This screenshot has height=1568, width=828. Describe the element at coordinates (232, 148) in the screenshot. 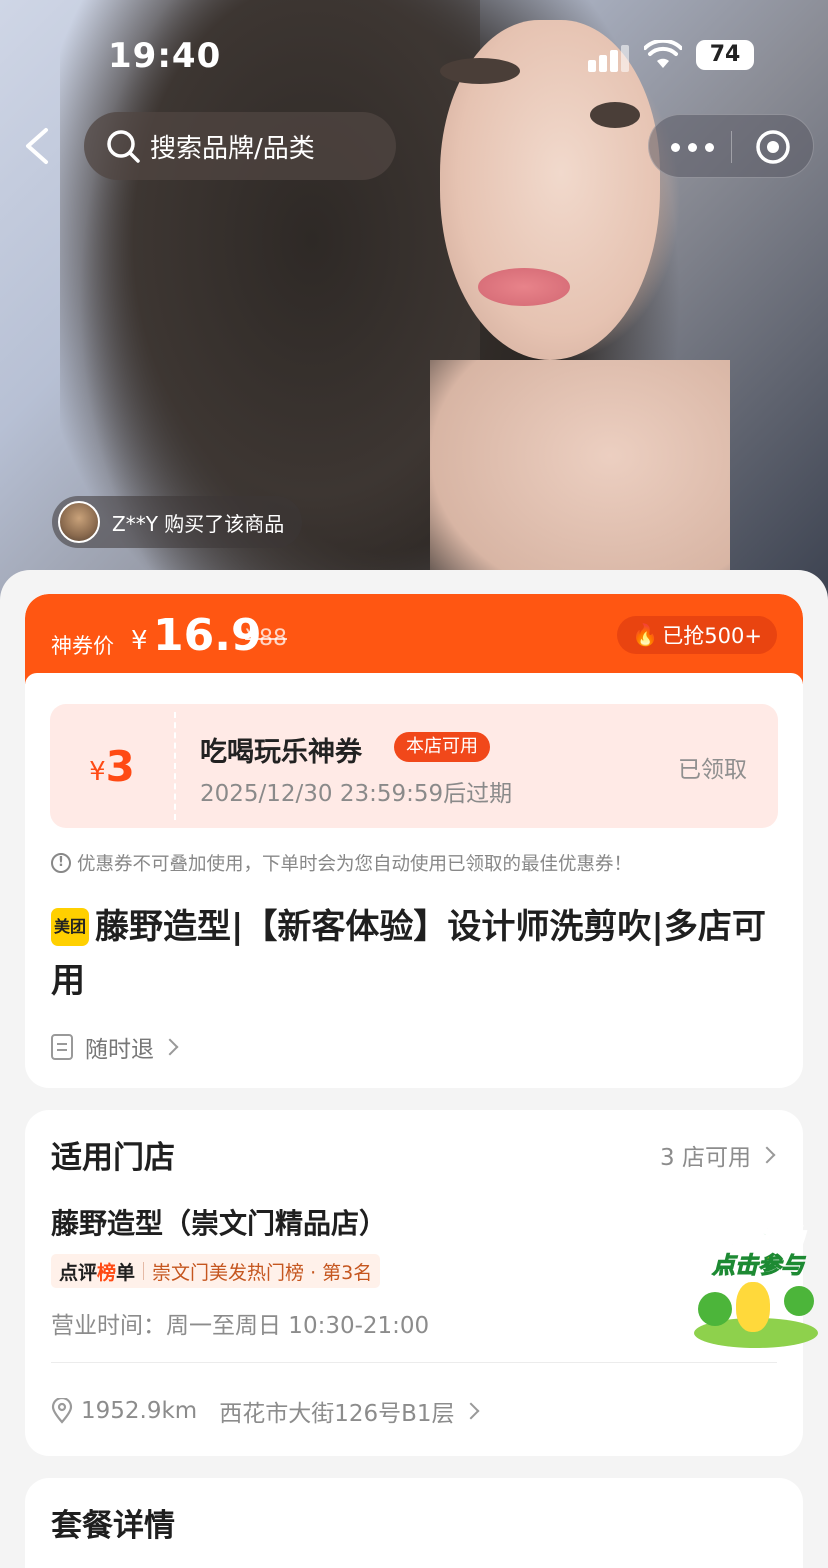

I see `search-placeholder: 搜索品牌/品类` at that location.